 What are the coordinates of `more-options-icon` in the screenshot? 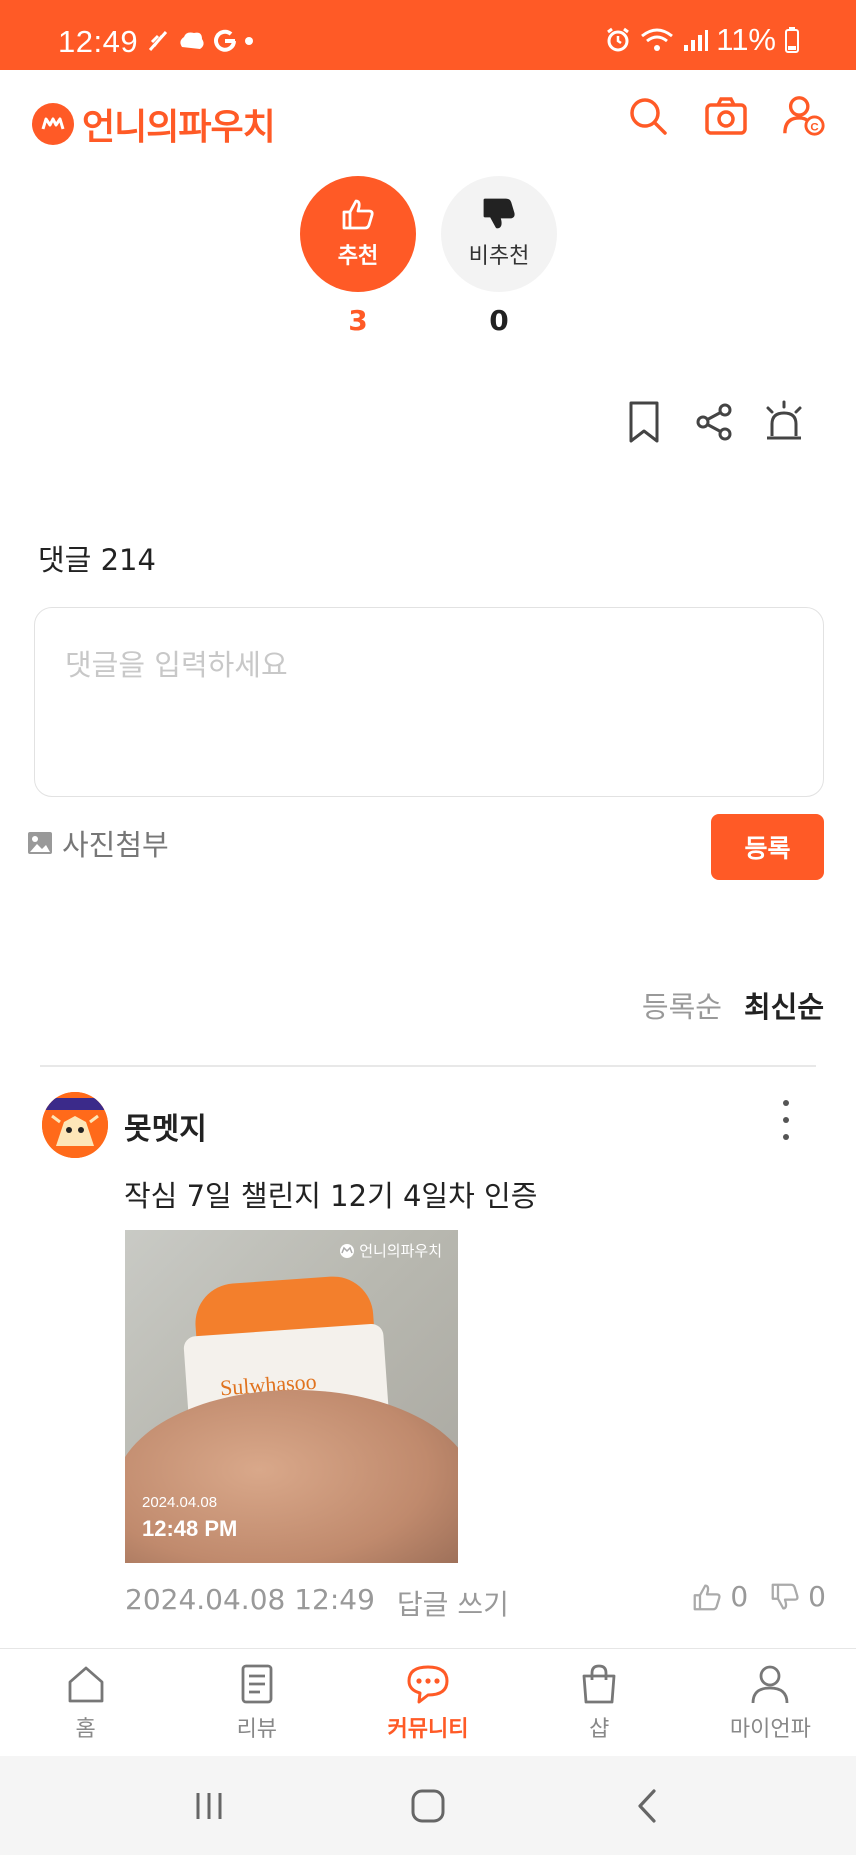 It's located at (786, 1120).